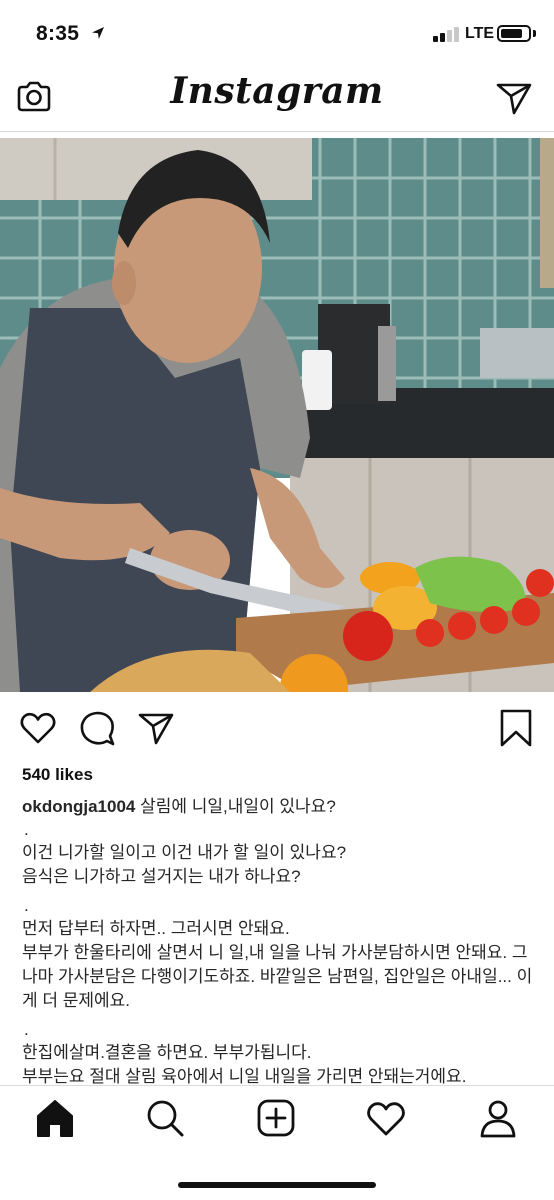  I want to click on status-time: 8:35, so click(58, 33).